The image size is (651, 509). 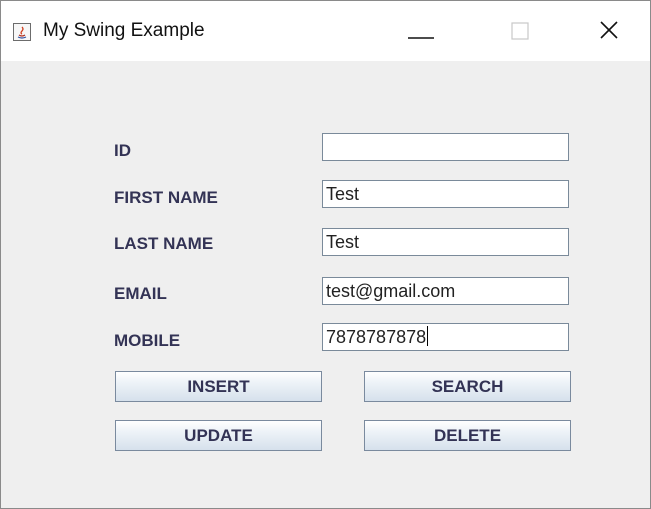 I want to click on search-button: SEARCH, so click(x=467, y=386).